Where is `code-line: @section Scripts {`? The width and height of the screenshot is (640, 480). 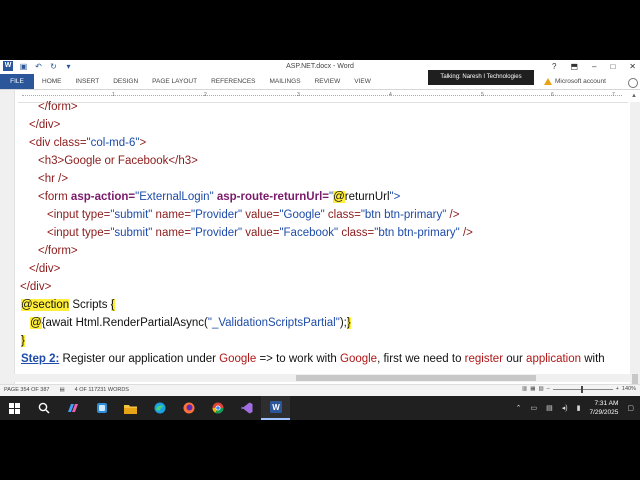
code-line: @section Scripts { is located at coordinates (68, 305).